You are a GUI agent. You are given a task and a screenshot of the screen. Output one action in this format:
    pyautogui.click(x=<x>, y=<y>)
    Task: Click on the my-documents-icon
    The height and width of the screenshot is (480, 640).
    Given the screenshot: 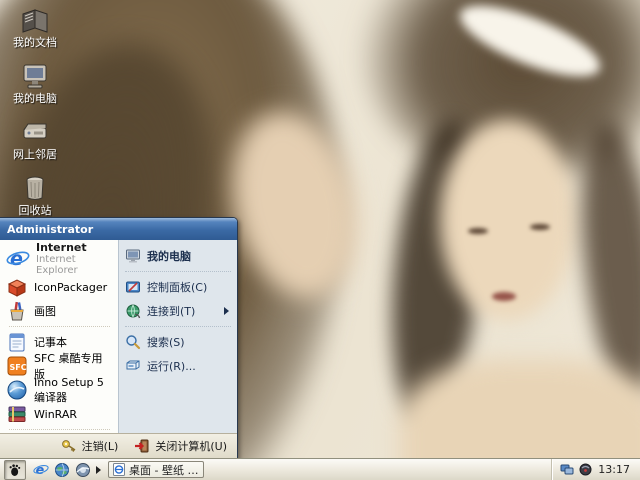 What is the action you would take?
    pyautogui.click(x=35, y=20)
    